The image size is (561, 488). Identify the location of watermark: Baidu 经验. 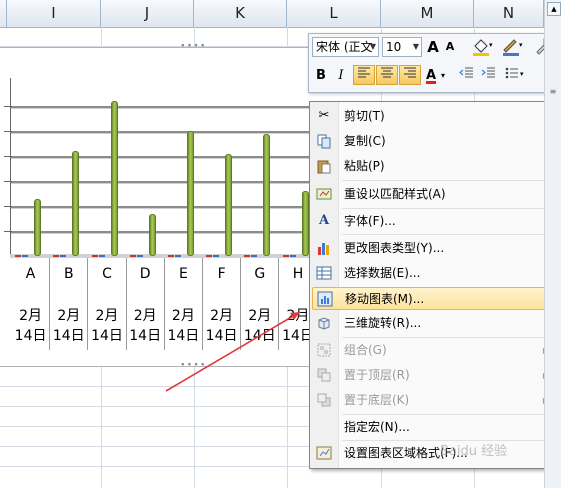
(474, 451).